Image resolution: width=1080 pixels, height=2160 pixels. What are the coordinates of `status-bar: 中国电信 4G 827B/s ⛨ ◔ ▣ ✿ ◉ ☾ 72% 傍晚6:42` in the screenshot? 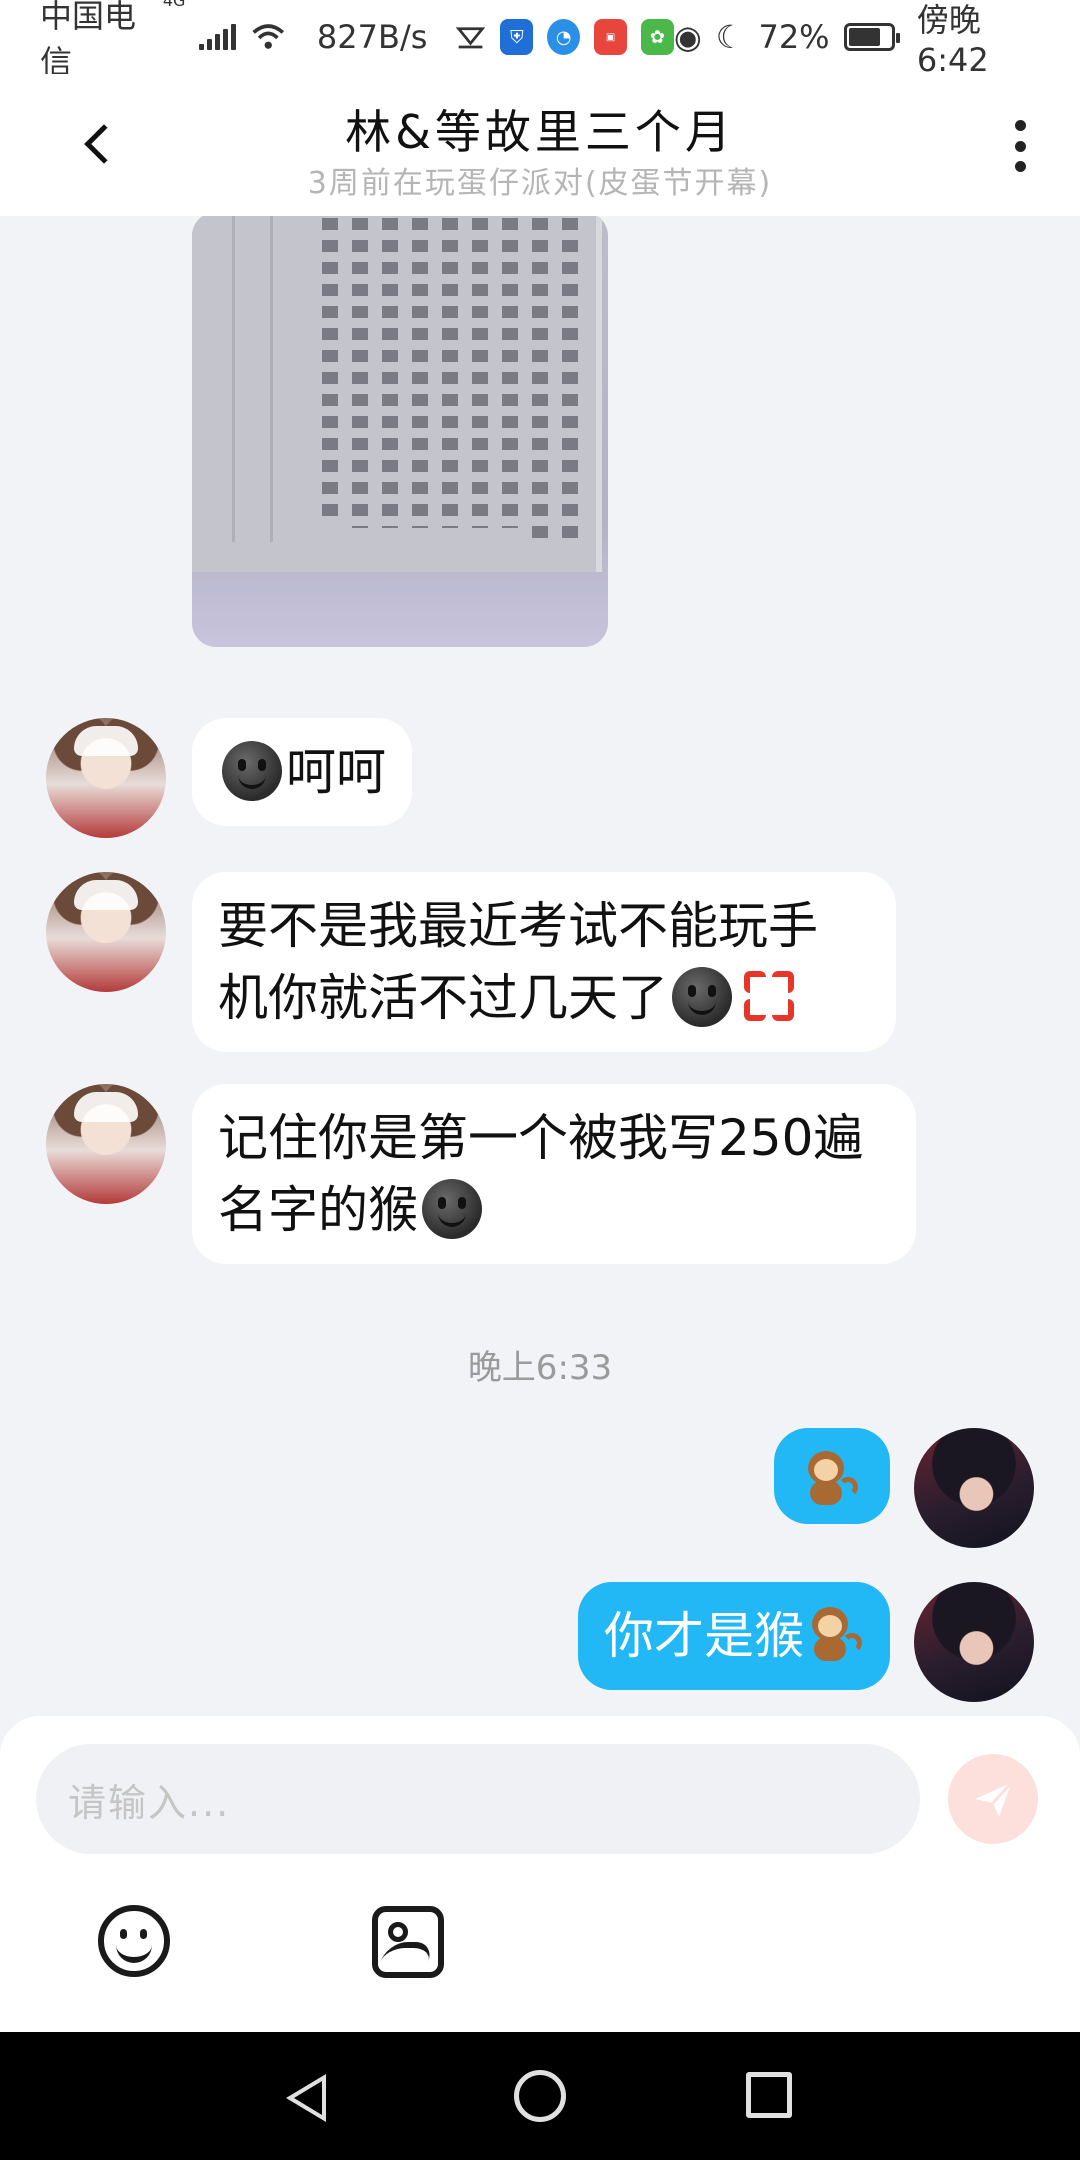 It's located at (540, 40).